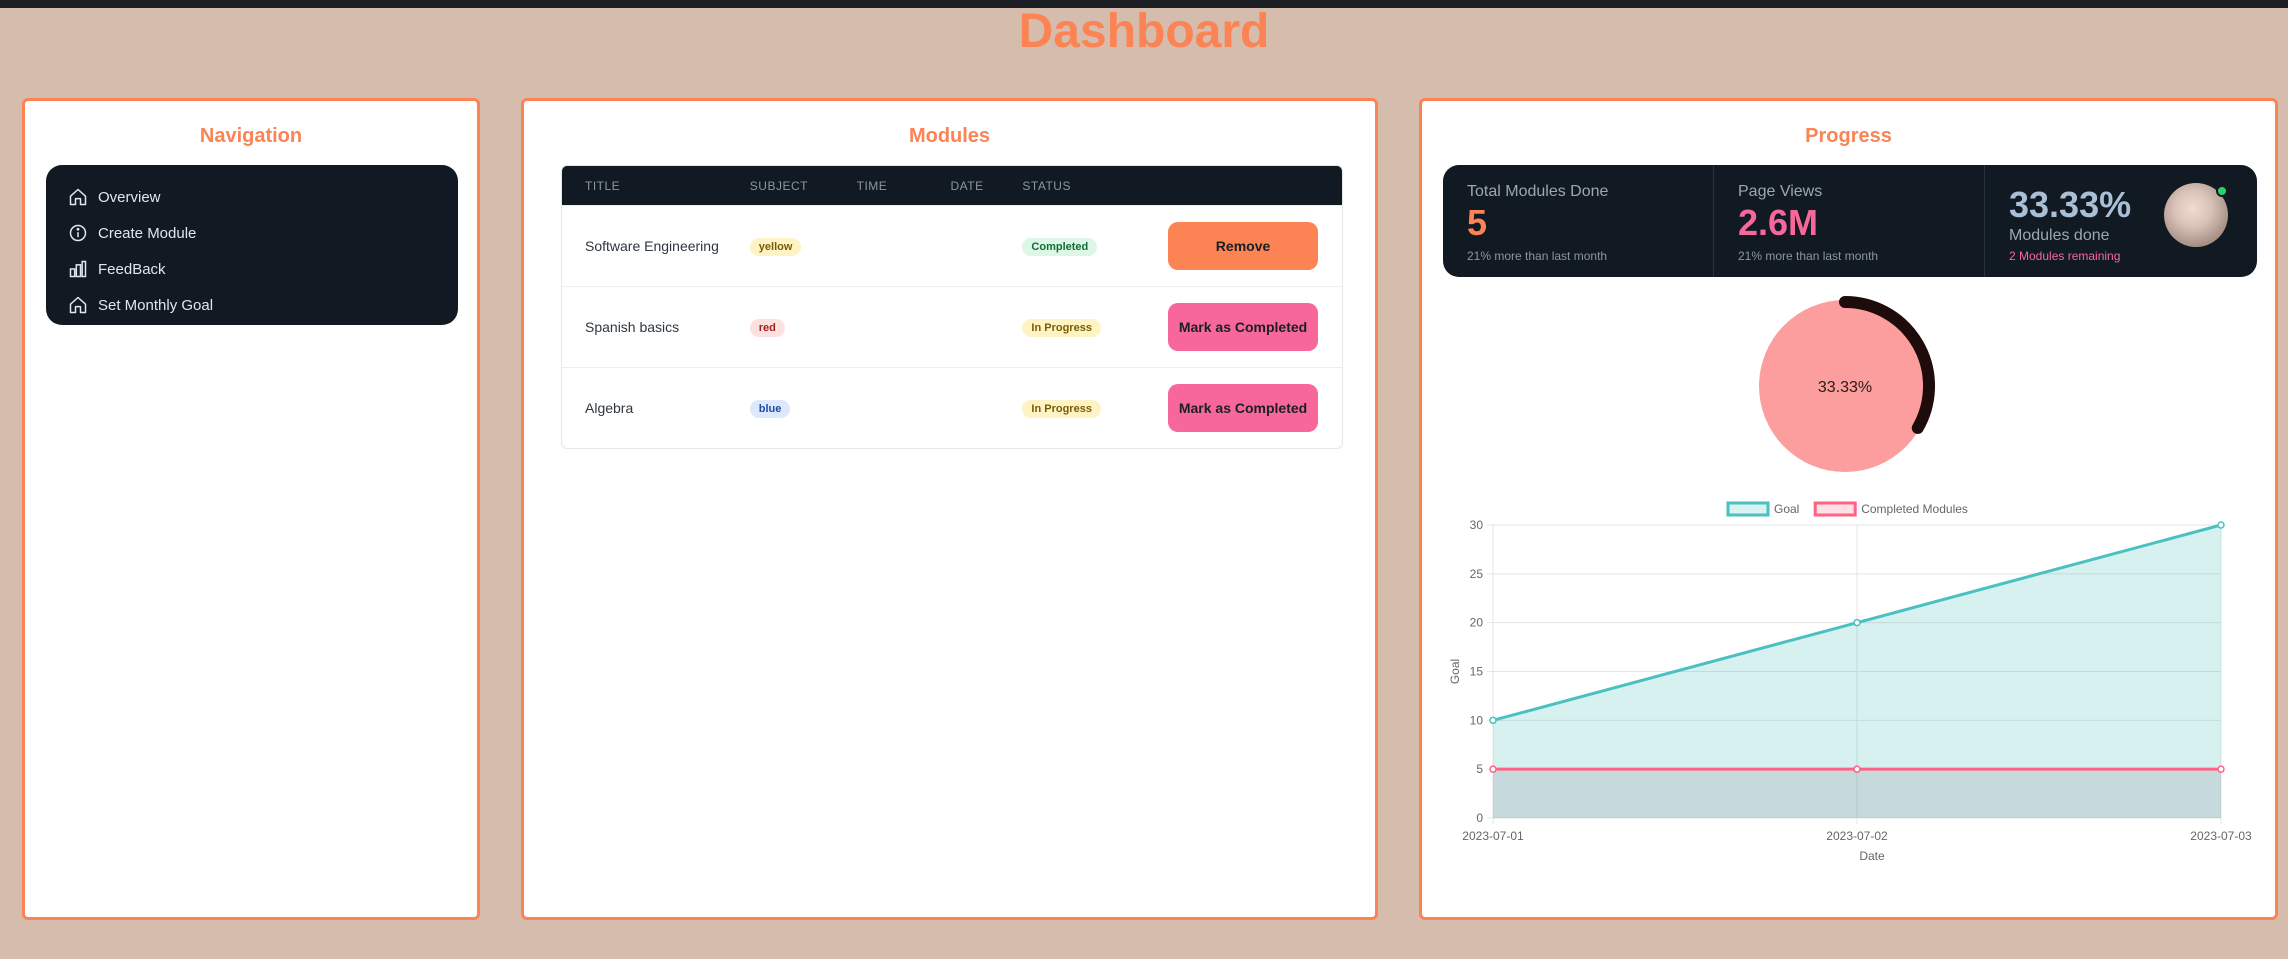 This screenshot has width=2288, height=959. What do you see at coordinates (263, 305) in the screenshot?
I see `nav-item-set-monthly-goal: Set Monthly Goal` at bounding box center [263, 305].